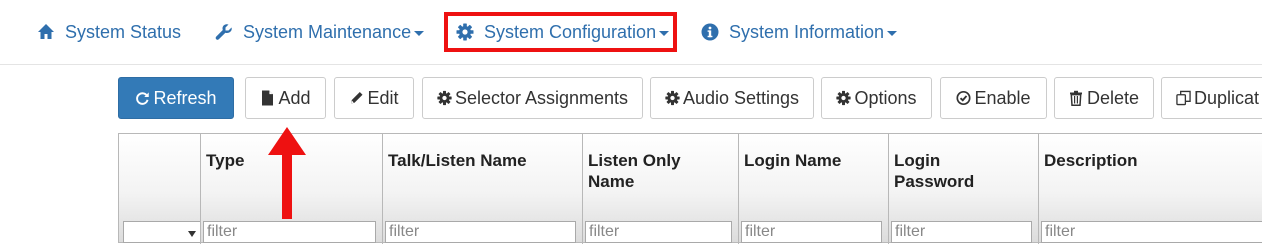  I want to click on refresh-button-label: Refresh, so click(185, 97).